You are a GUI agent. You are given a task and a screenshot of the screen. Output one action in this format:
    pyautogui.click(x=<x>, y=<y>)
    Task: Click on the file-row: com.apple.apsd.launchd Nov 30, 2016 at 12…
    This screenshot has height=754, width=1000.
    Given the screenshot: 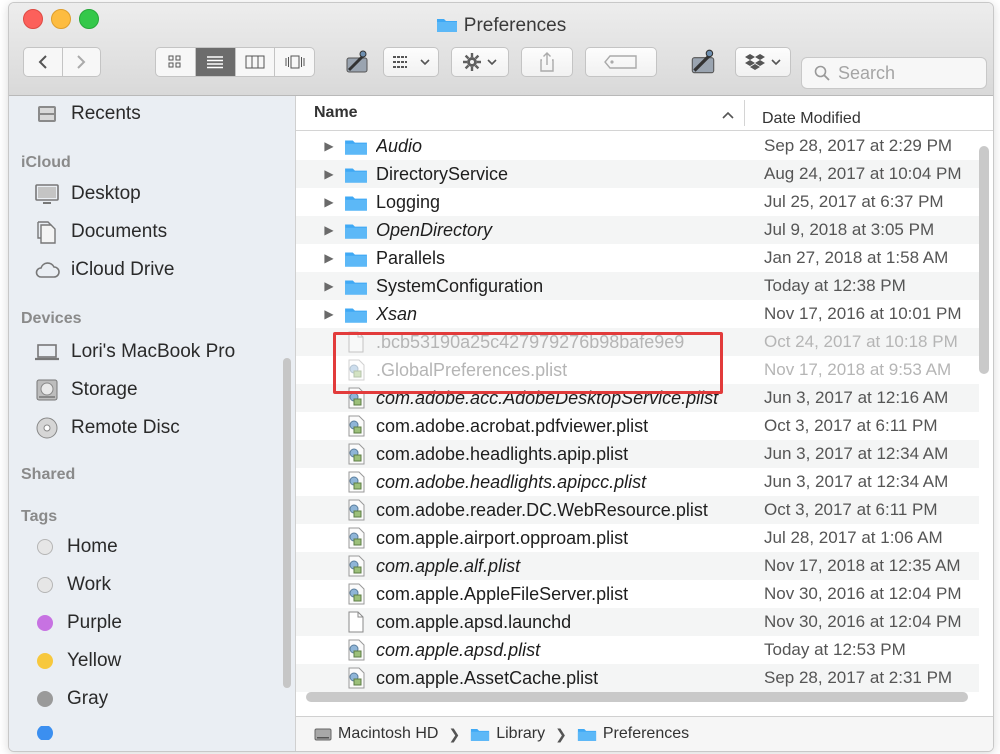 What is the action you would take?
    pyautogui.click(x=637, y=622)
    